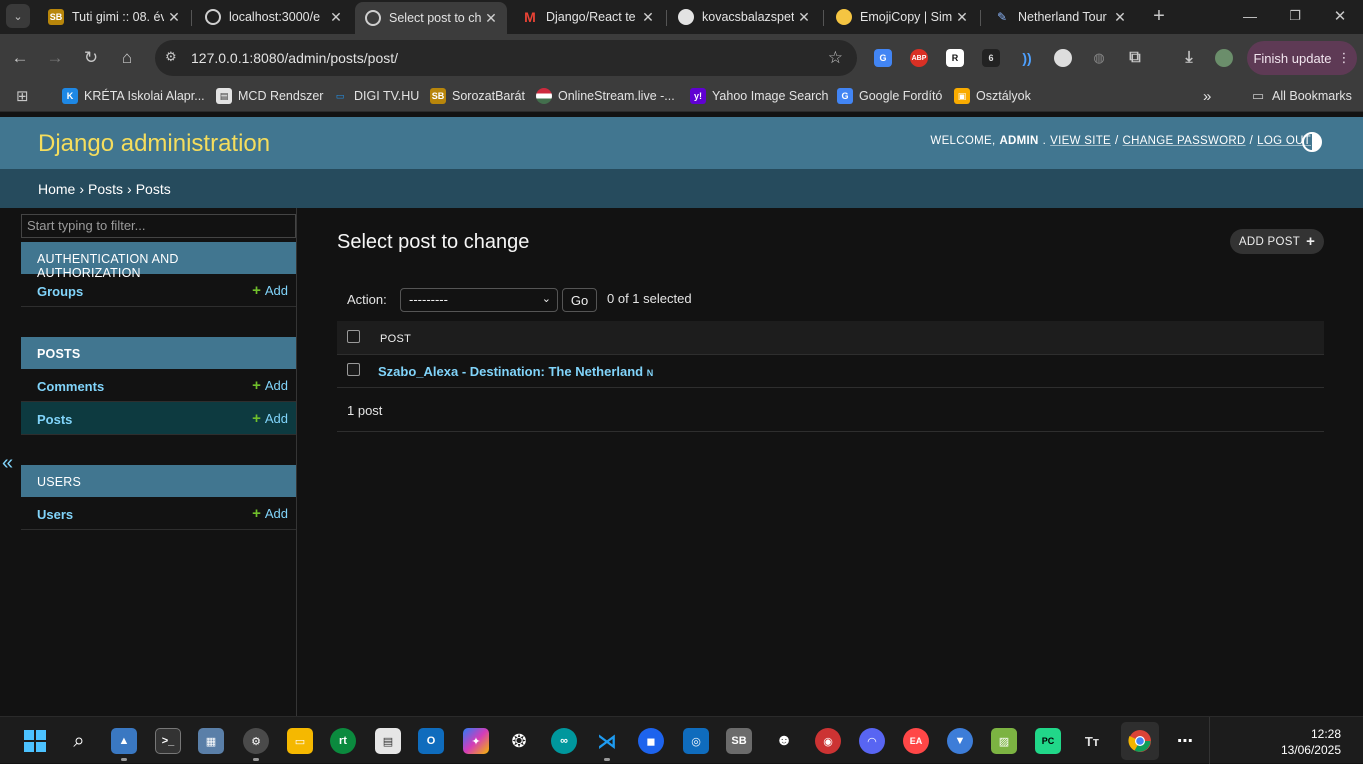  Describe the element at coordinates (872, 741) in the screenshot. I see `discord-icon: ◠` at that location.